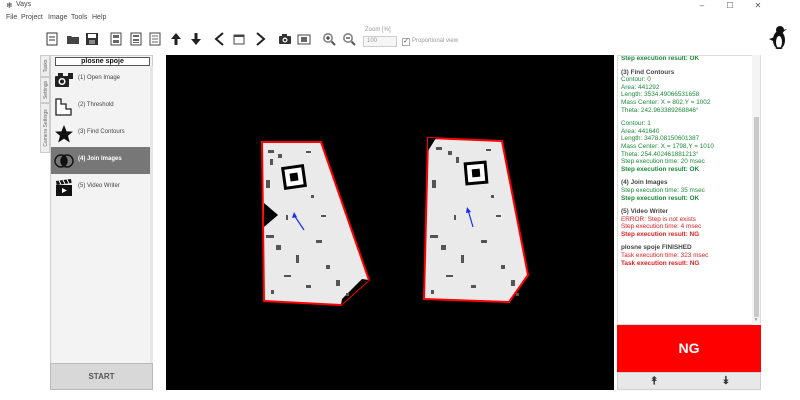 The width and height of the screenshot is (800, 400). What do you see at coordinates (176, 39) in the screenshot?
I see `arrow-up-icon` at bounding box center [176, 39].